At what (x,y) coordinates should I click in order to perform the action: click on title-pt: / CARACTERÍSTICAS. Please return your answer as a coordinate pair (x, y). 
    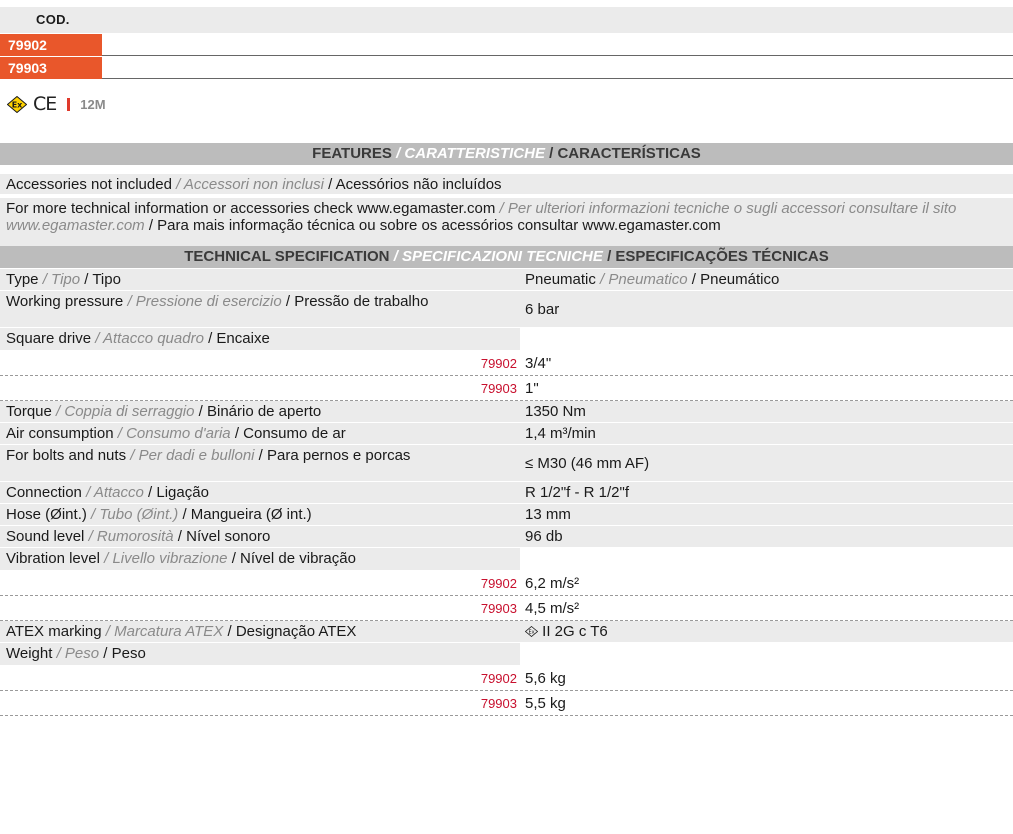
    Looking at the image, I should click on (625, 153).